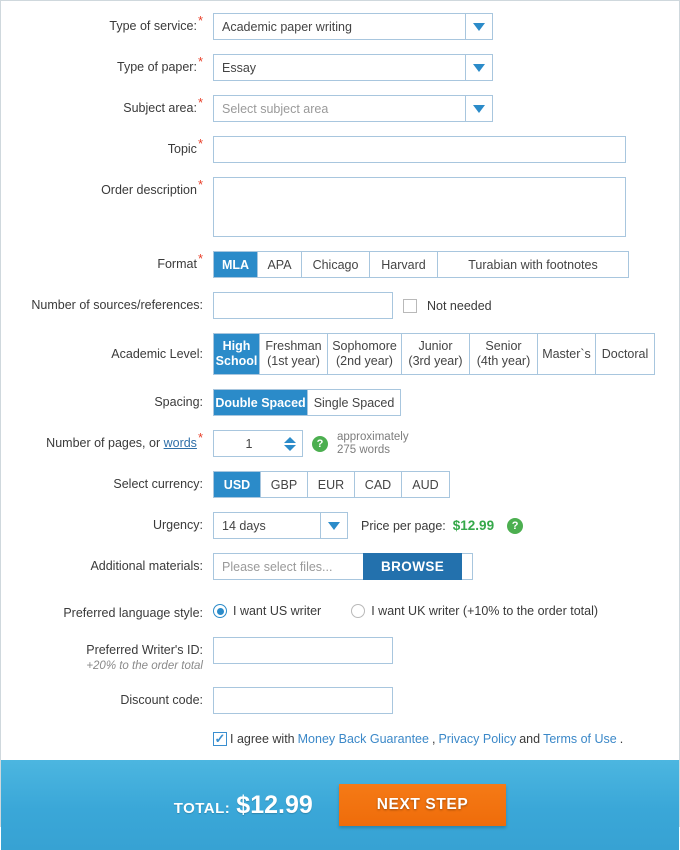  What do you see at coordinates (336, 264) in the screenshot?
I see `format-option-chicago: Chicago` at bounding box center [336, 264].